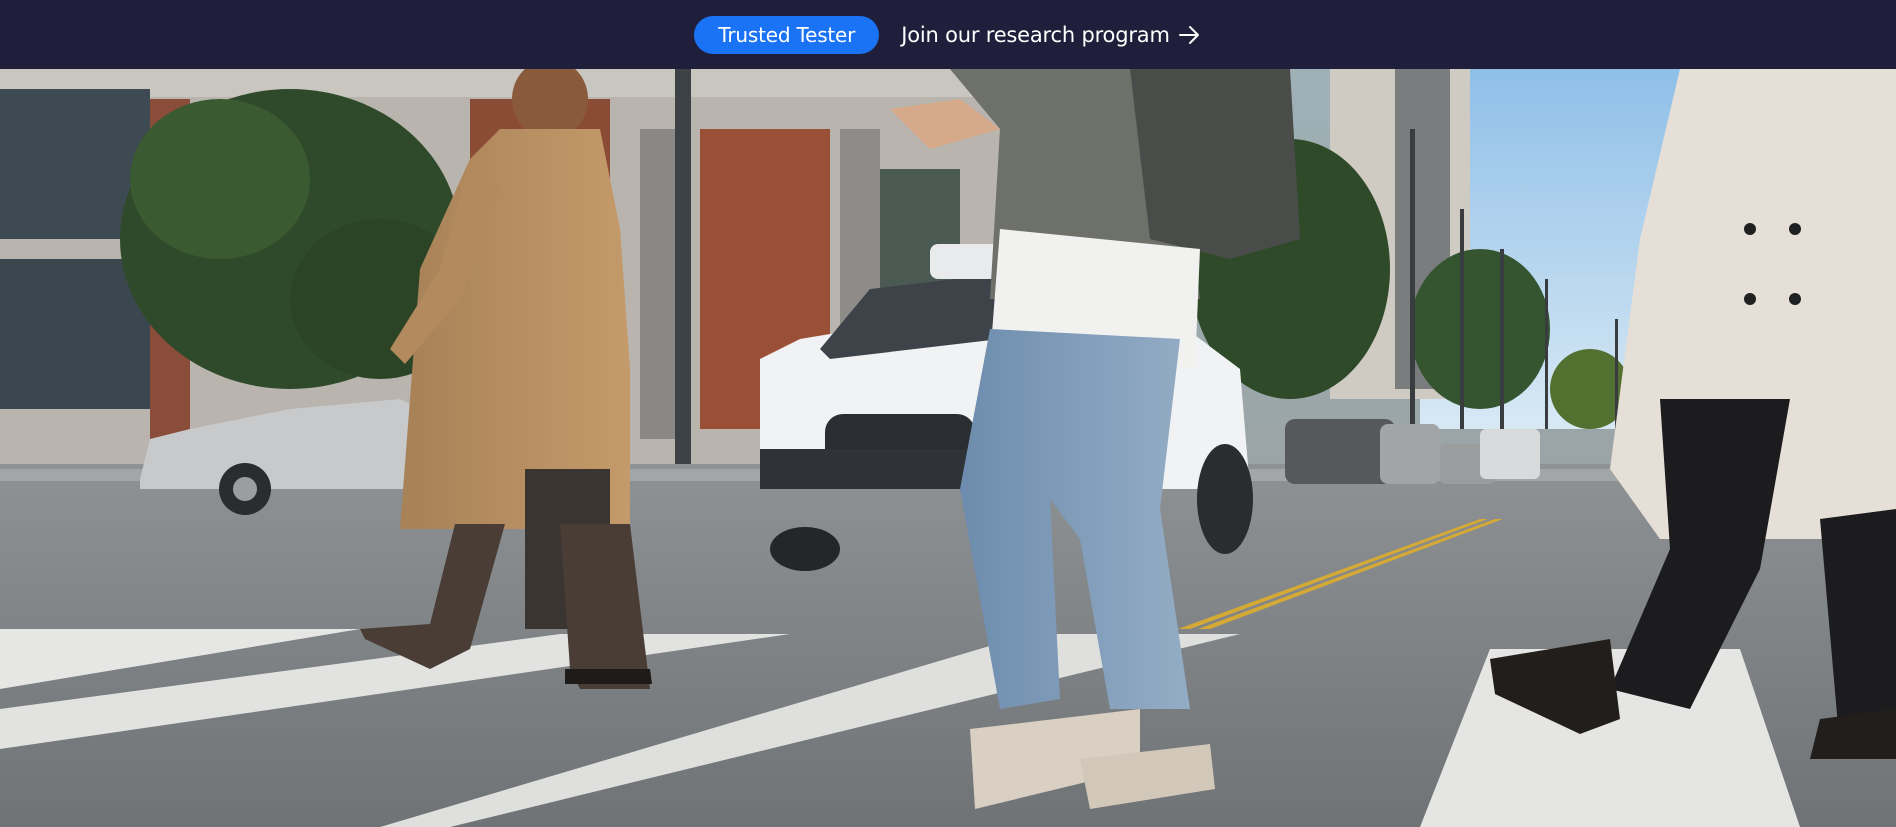 This screenshot has height=827, width=1896. I want to click on trusted-tester-badge: Trusted Tester, so click(787, 34).